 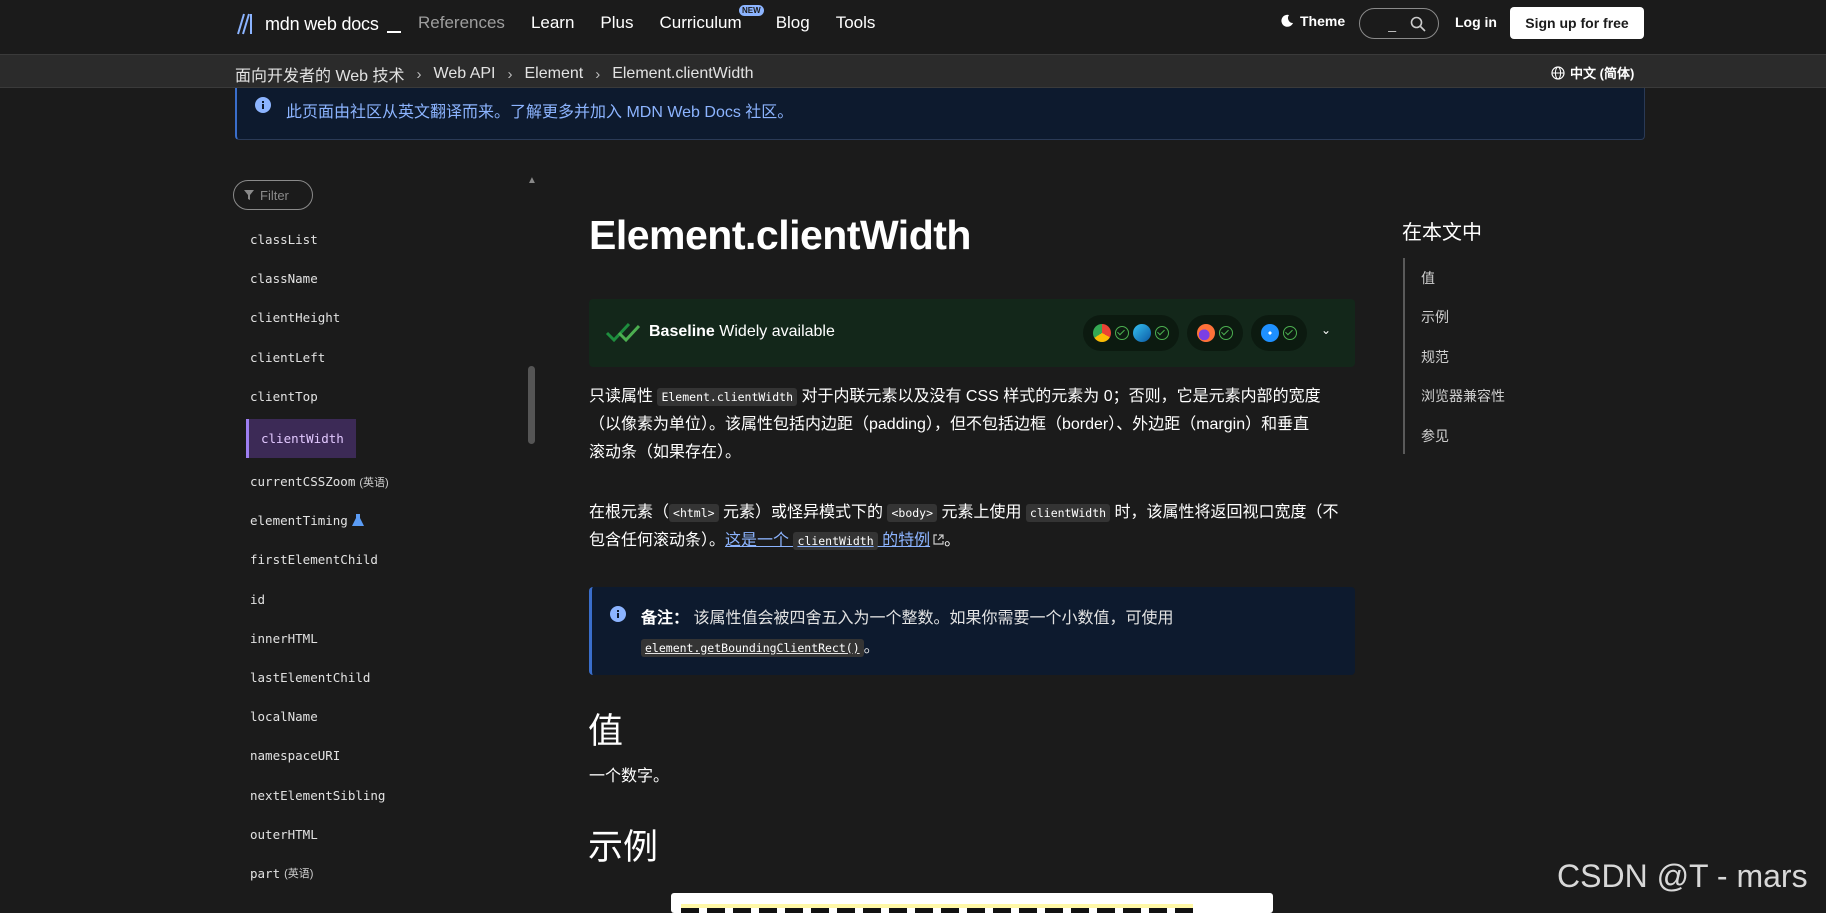 I want to click on nav-curriculum: Curriculum NEW, so click(x=711, y=19).